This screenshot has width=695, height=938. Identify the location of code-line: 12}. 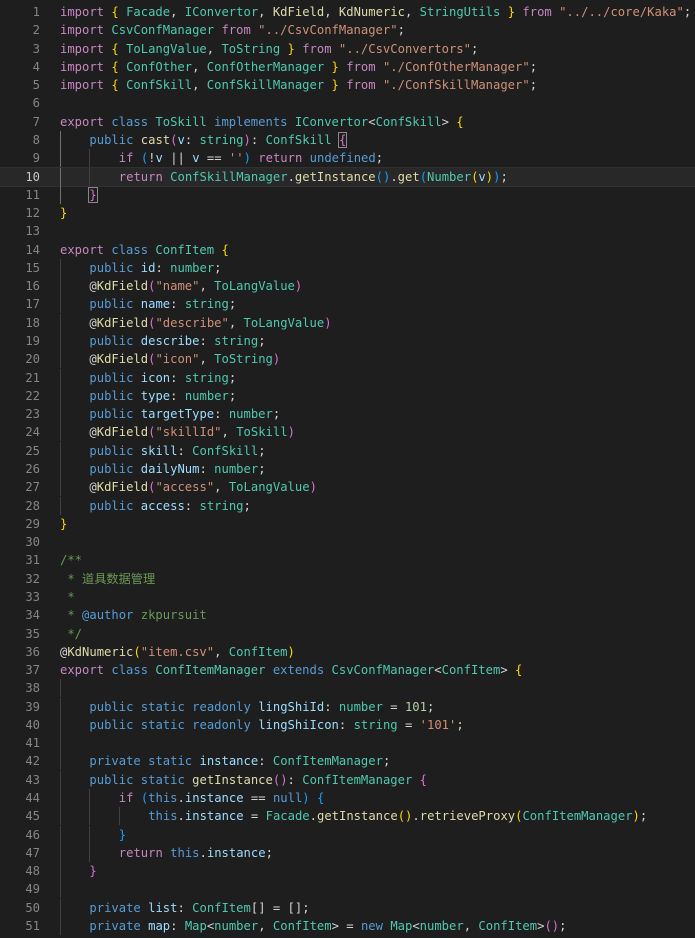
(347, 213).